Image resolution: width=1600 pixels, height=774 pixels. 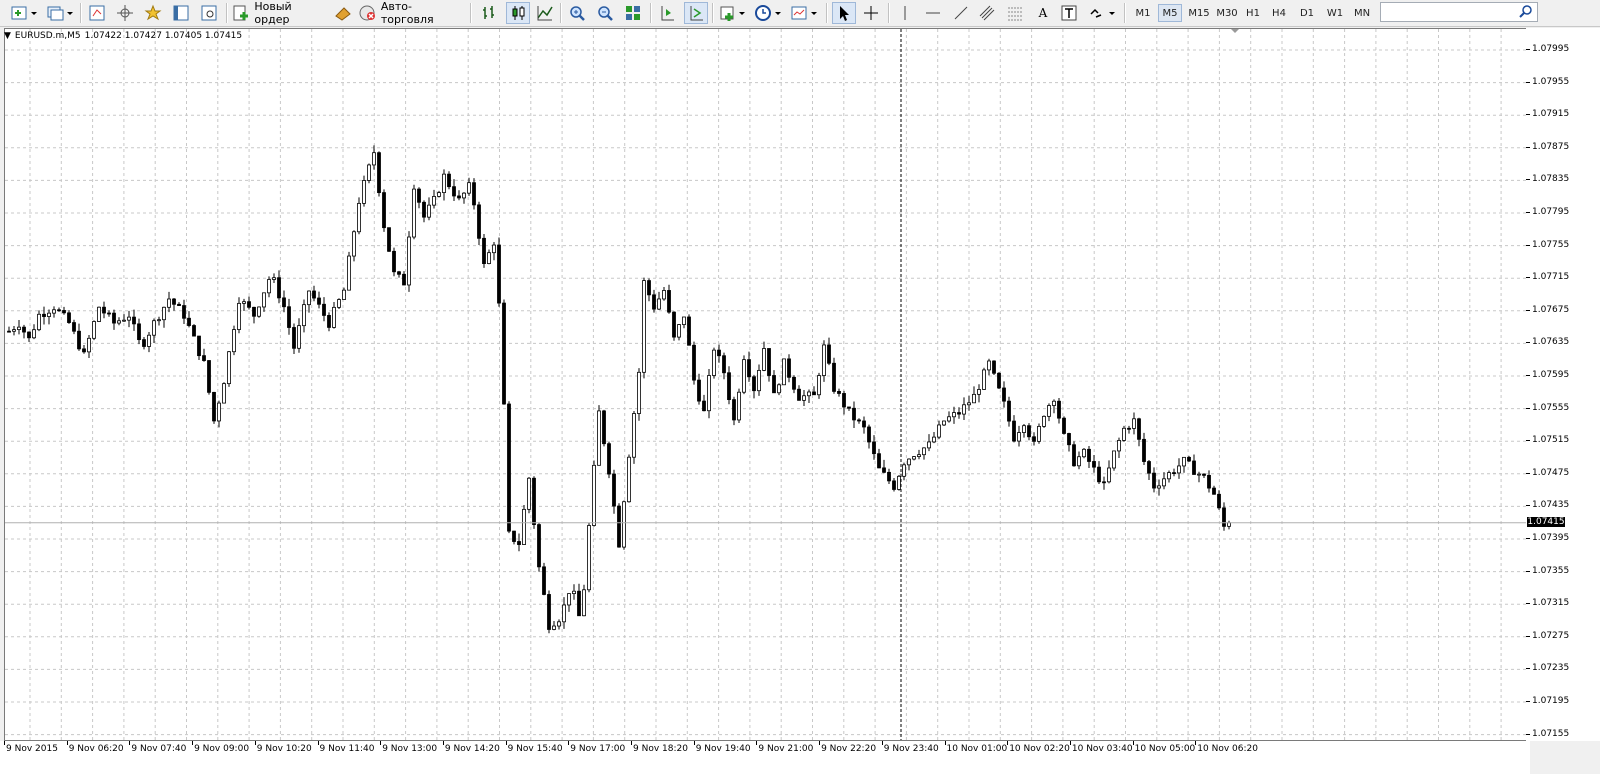 What do you see at coordinates (209, 13) in the screenshot?
I see `strategy-tester-button` at bounding box center [209, 13].